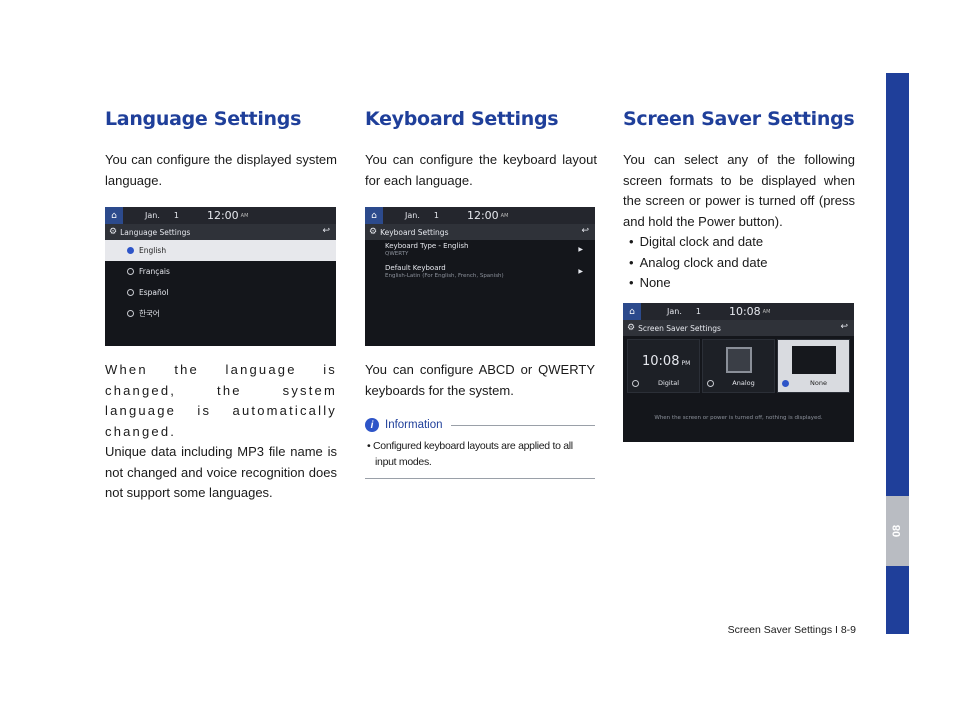 This screenshot has width=960, height=708. I want to click on screen-title-bar: ⚙ Language Settings ↩, so click(220, 232).